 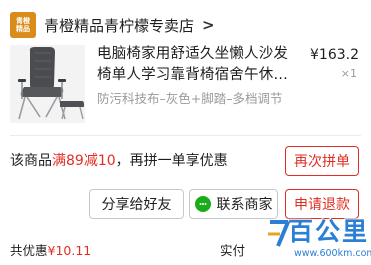 I want to click on rebuy-button: 再次拼单, so click(x=322, y=161).